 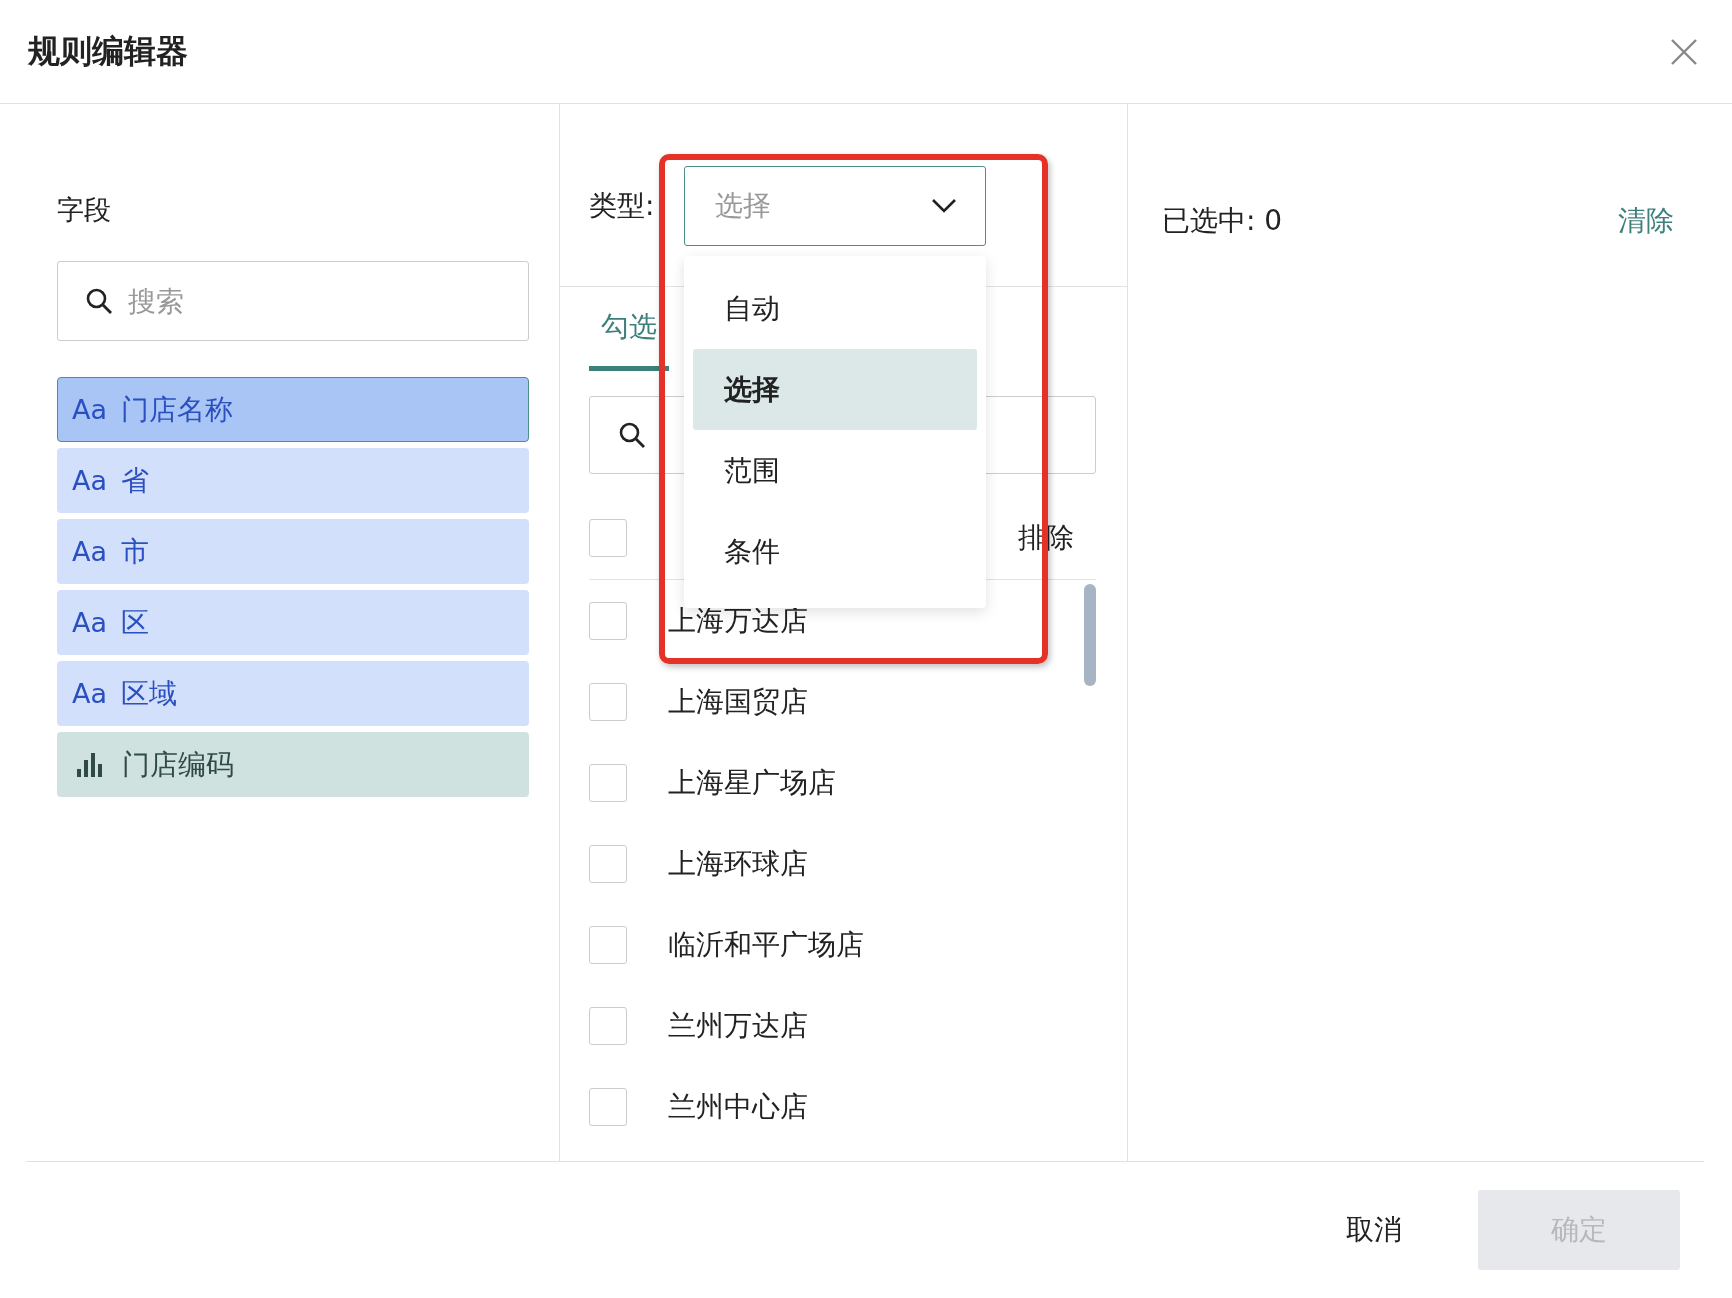 I want to click on field-name: 门店编码, so click(x=178, y=764).